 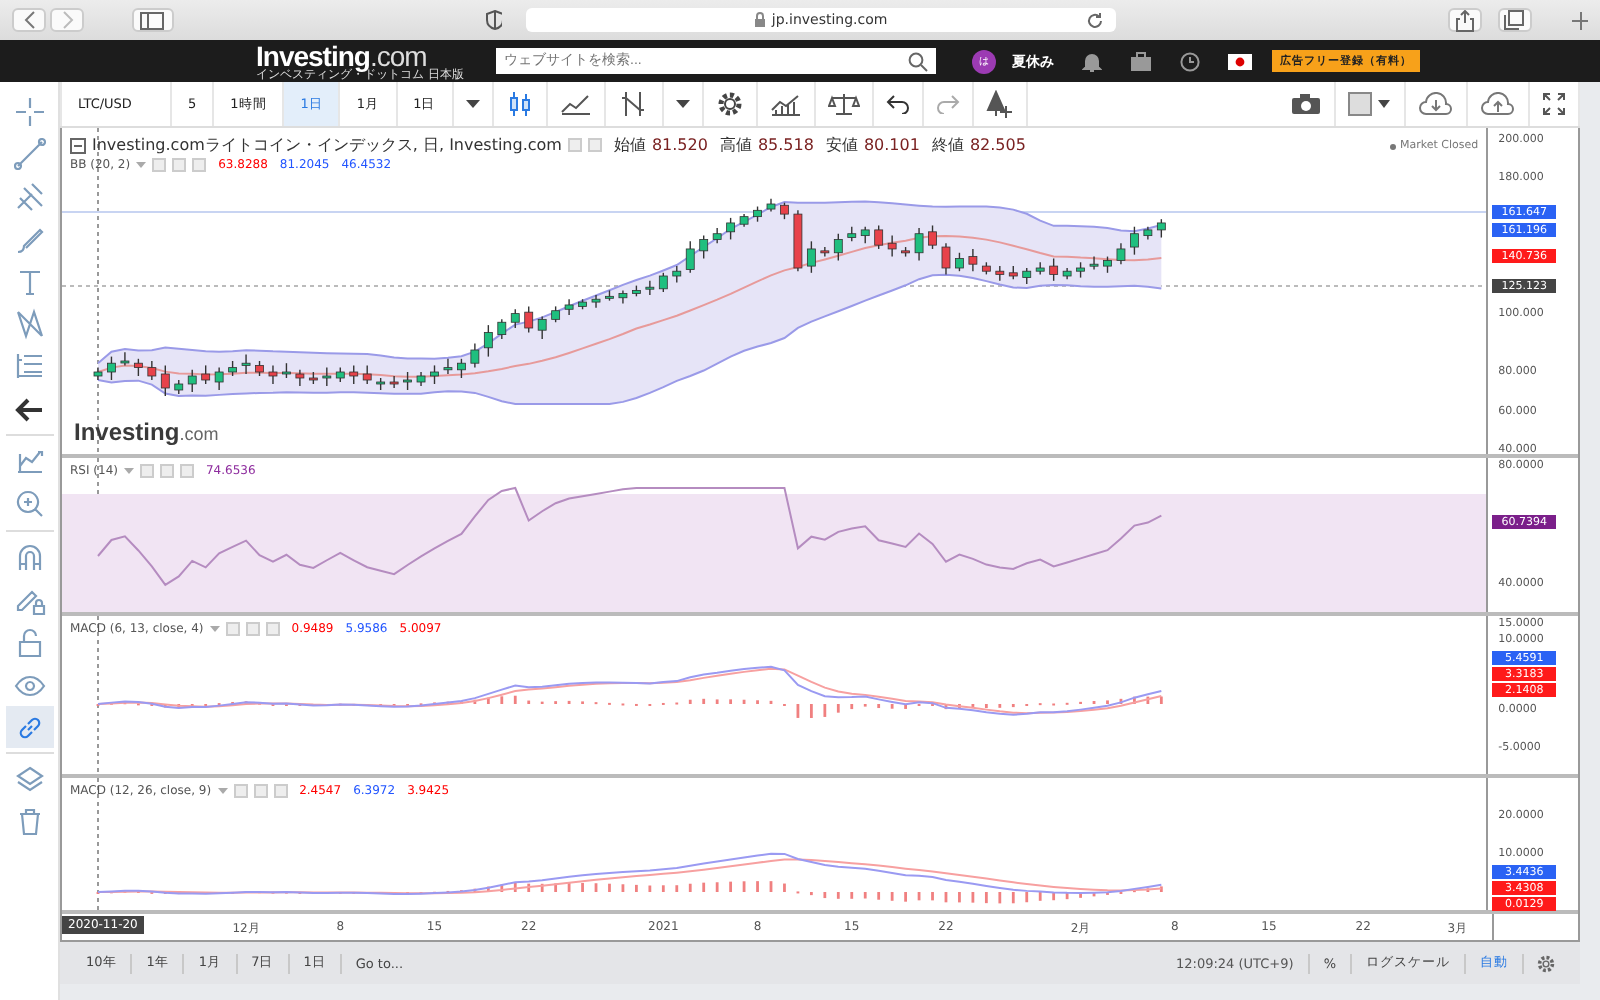 What do you see at coordinates (759, 20) in the screenshot?
I see `lock-icon` at bounding box center [759, 20].